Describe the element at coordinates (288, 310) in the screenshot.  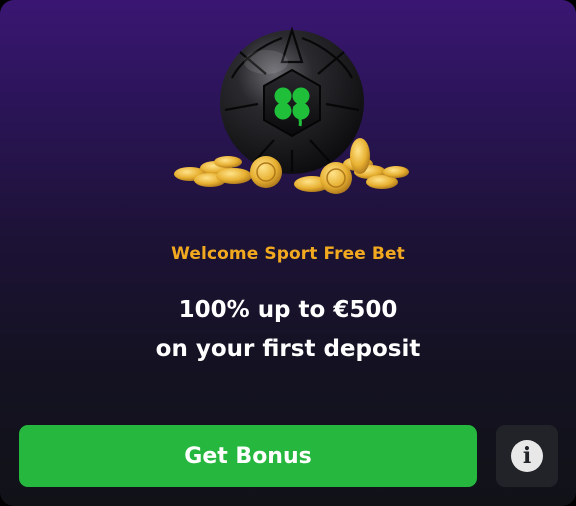
I see `offer-line-amount: 100% up to €500` at that location.